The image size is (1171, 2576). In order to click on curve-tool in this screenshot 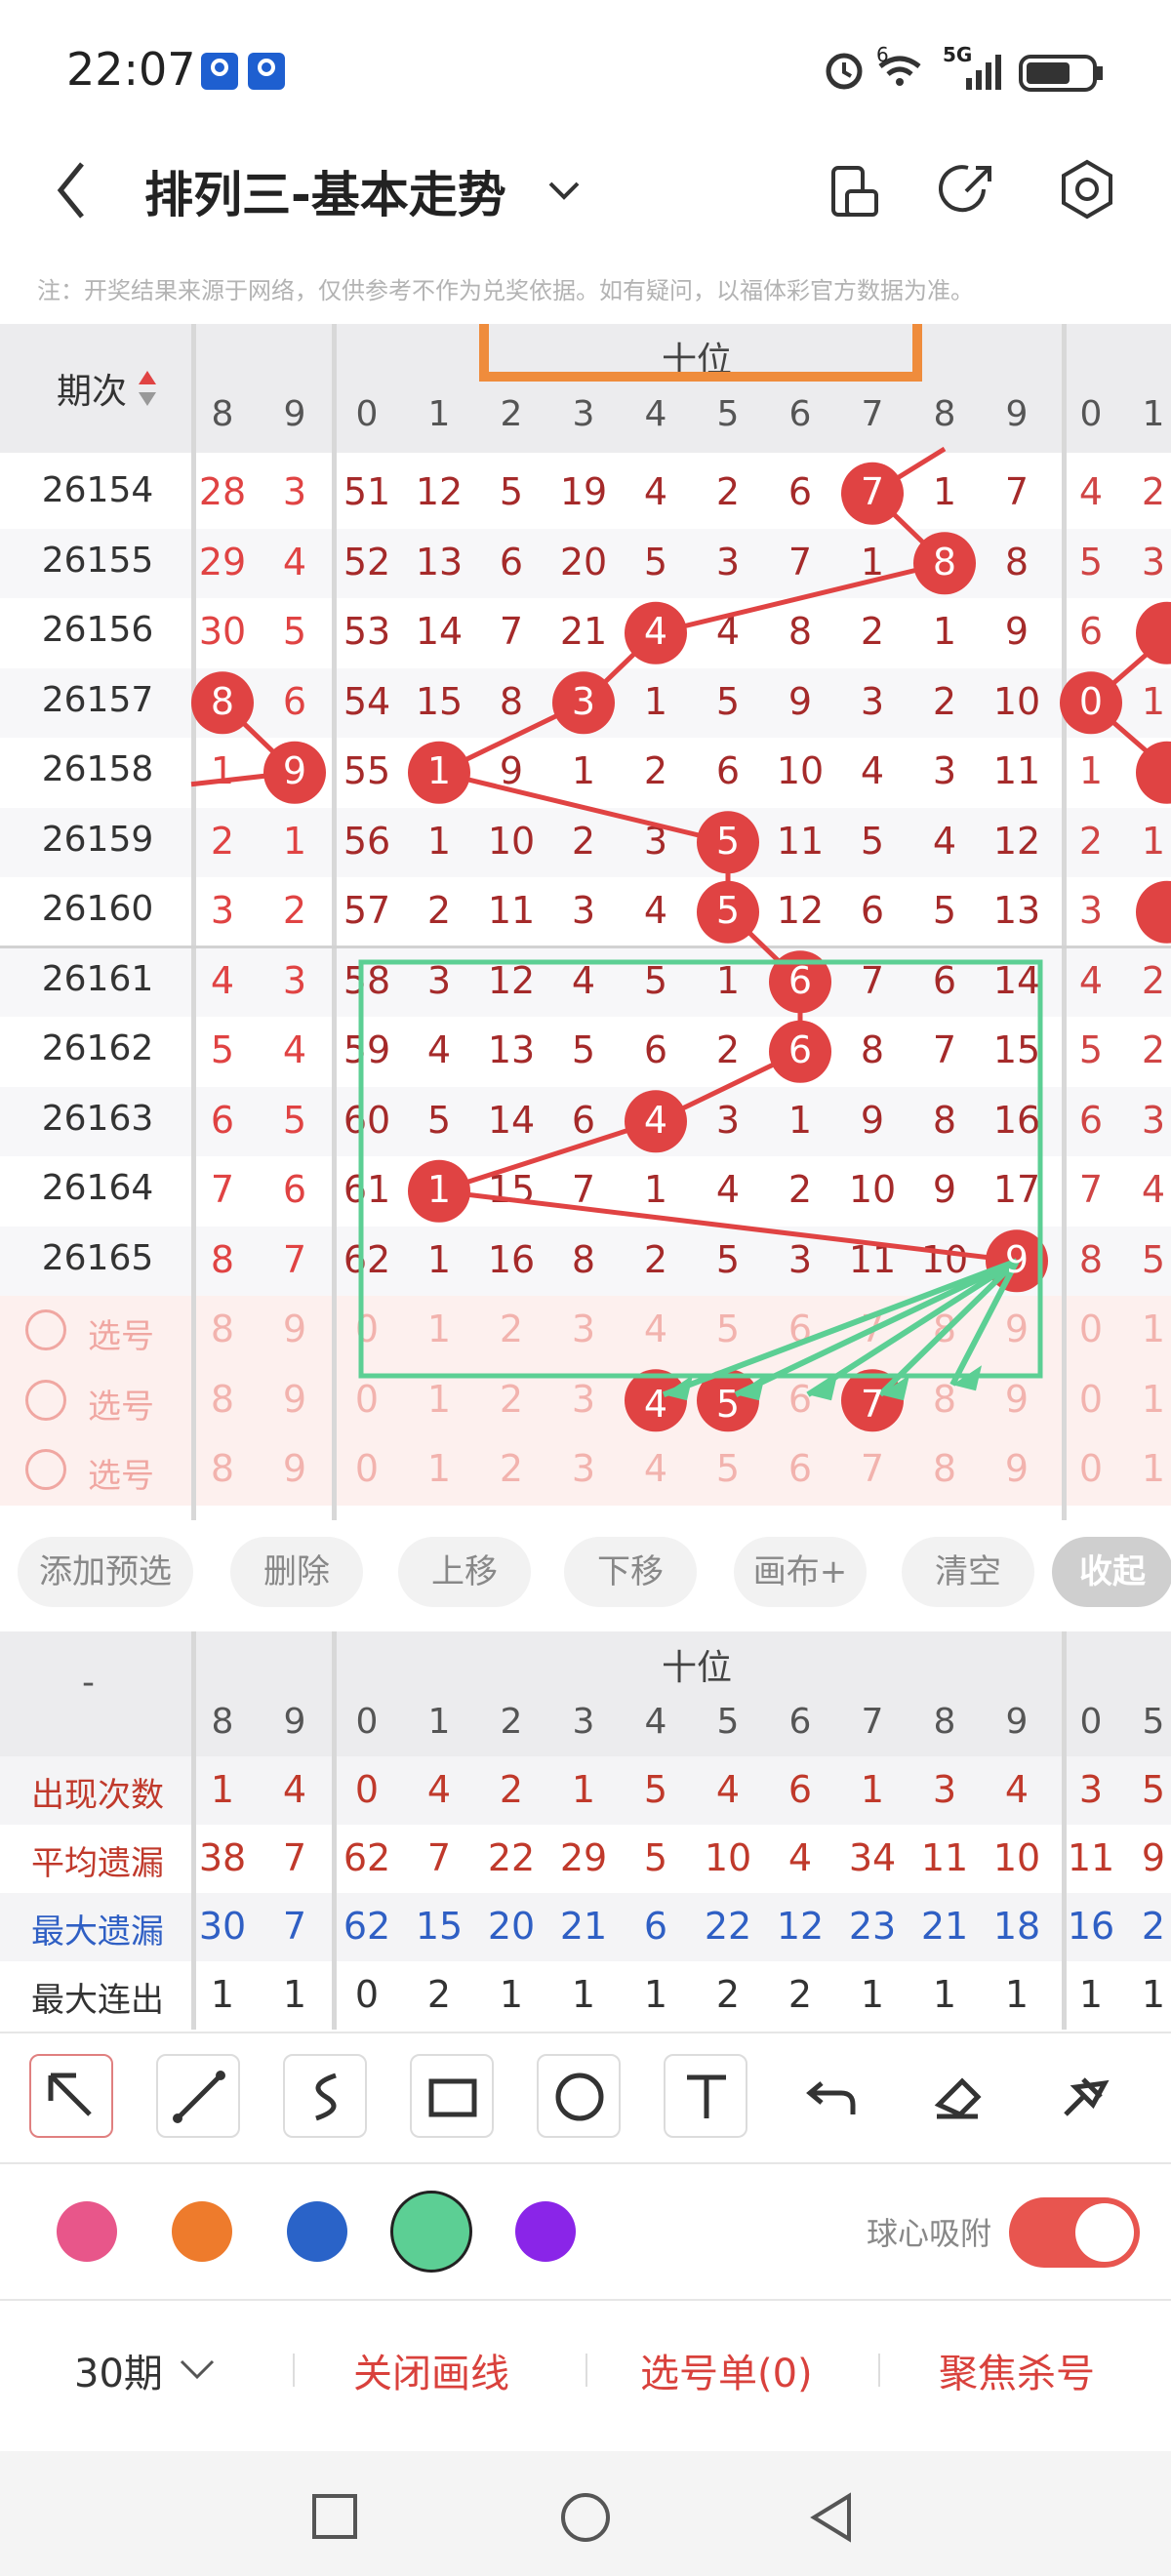, I will do `click(325, 2096)`.